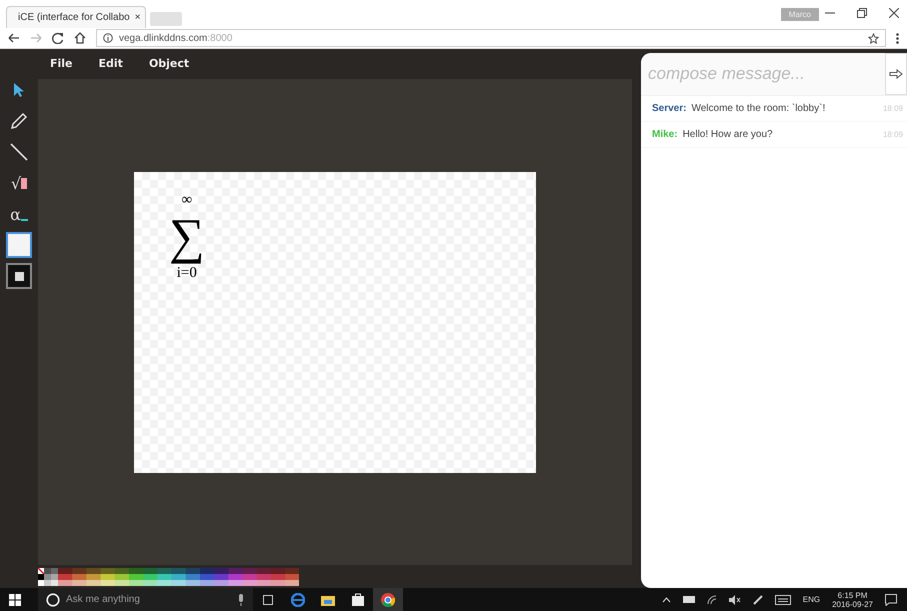 The height and width of the screenshot is (611, 907). Describe the element at coordinates (758, 108) in the screenshot. I see `message-text: Welcome to the room: `lobby`!` at that location.